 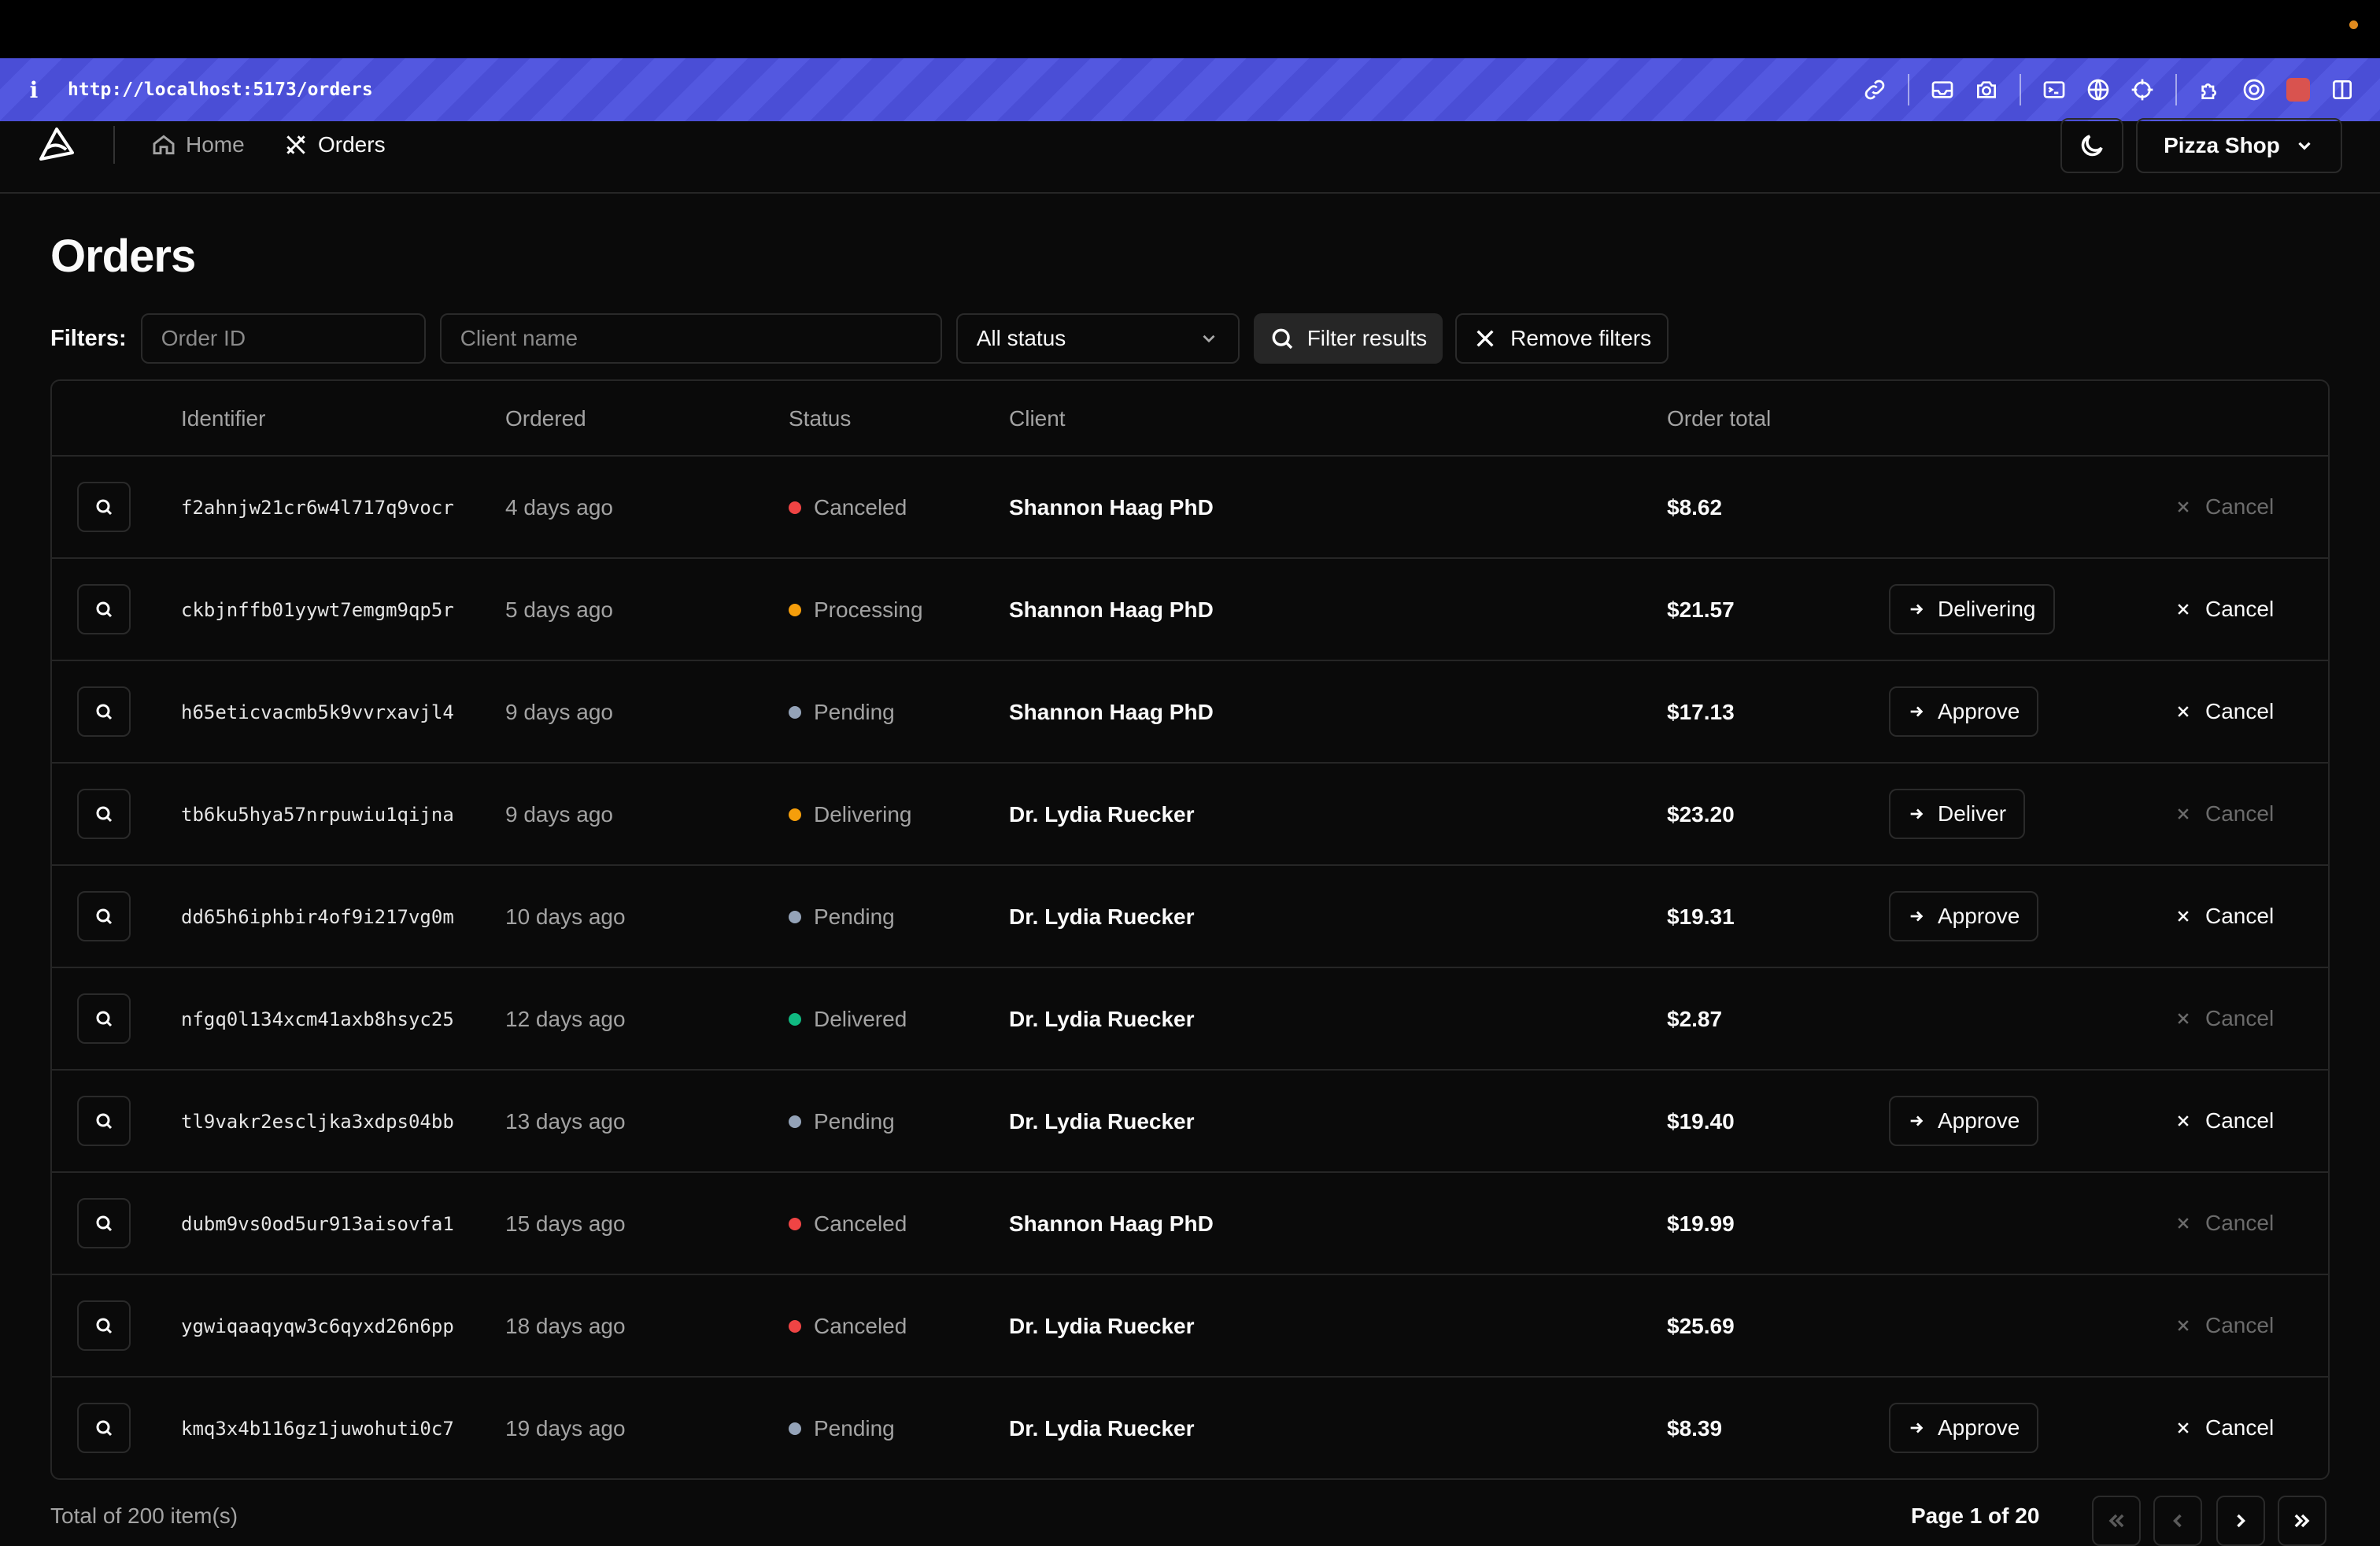 I want to click on app-header: Home Orders Pizza Shop, so click(x=1190, y=156).